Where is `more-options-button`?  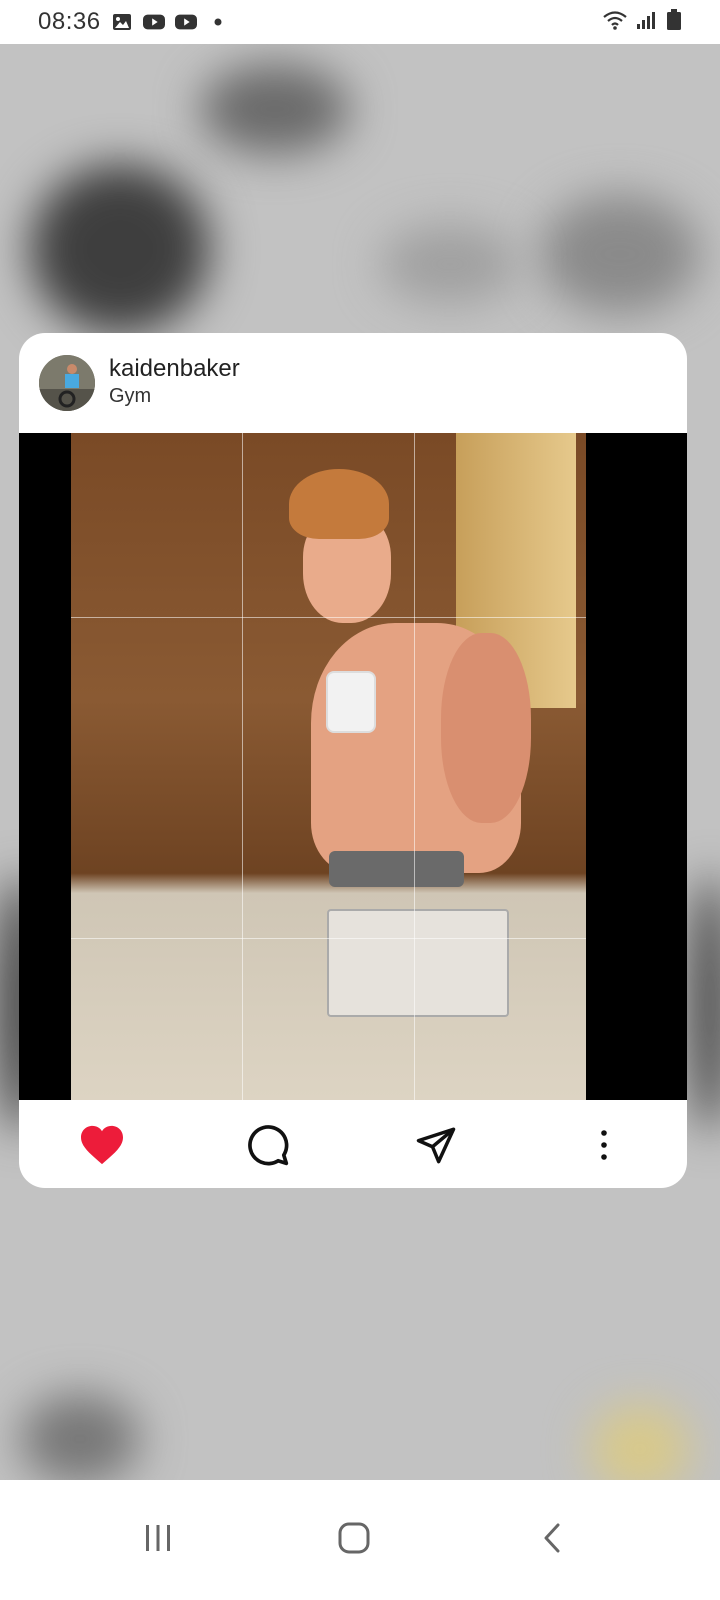
more-options-button is located at coordinates (604, 1145).